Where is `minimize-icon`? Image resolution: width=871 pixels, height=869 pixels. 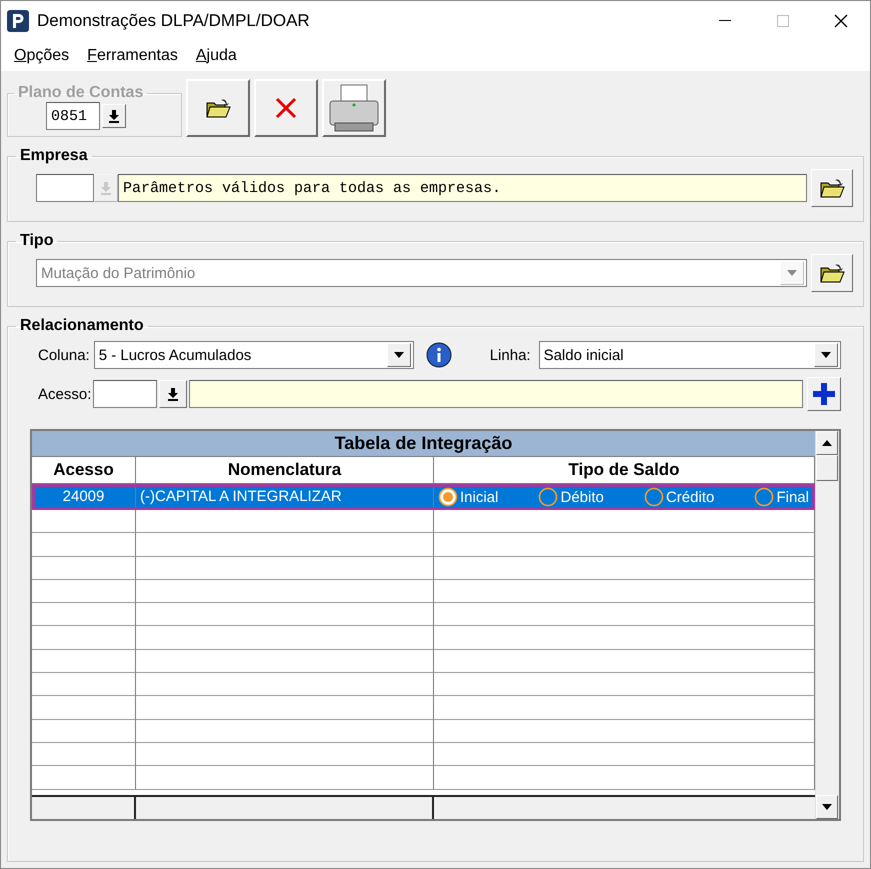 minimize-icon is located at coordinates (725, 21).